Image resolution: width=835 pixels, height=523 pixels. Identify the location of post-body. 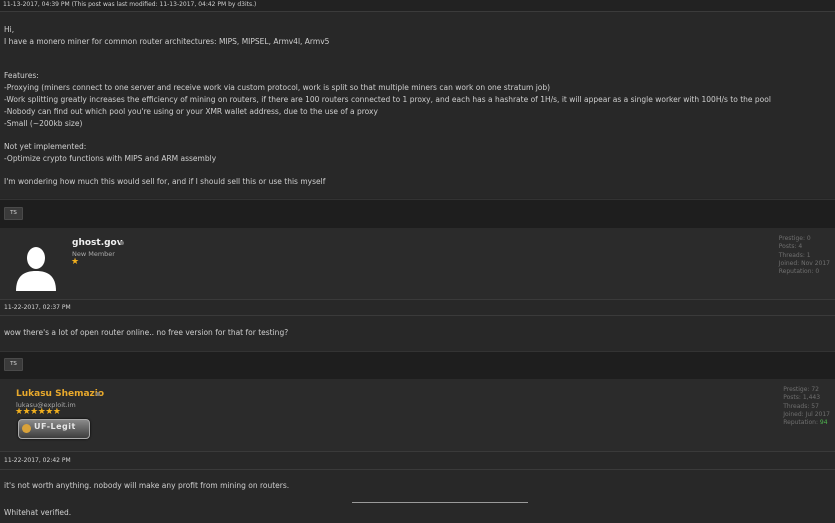
(417, 496).